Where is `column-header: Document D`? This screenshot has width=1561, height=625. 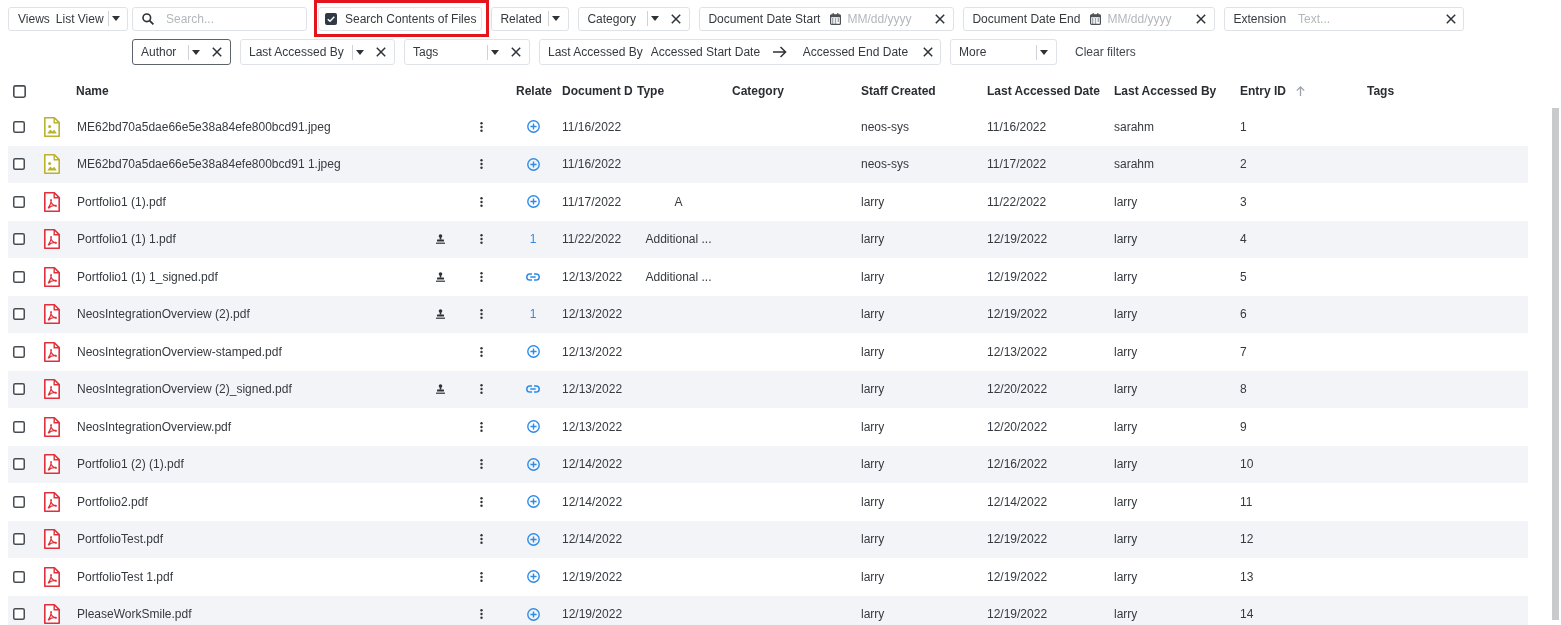 column-header: Document D is located at coordinates (597, 91).